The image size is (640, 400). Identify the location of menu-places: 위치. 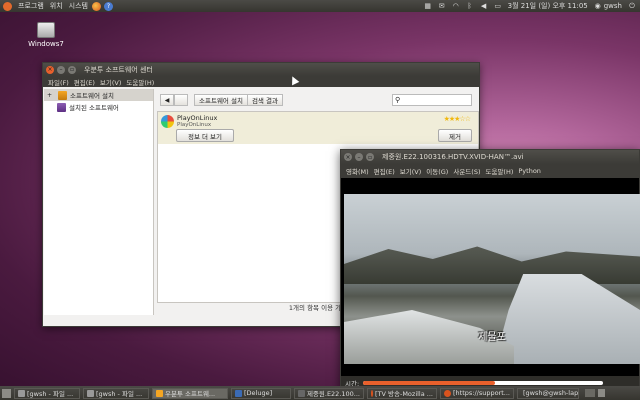
(56, 6).